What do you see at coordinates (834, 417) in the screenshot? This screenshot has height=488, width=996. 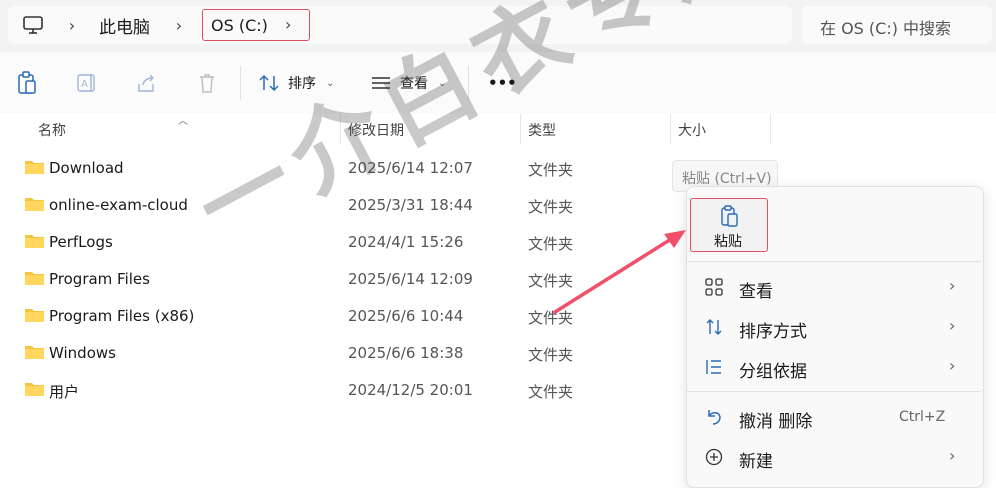 I see `menu-item-undo-delete: 撤消 删除 Ctrl+Z` at bounding box center [834, 417].